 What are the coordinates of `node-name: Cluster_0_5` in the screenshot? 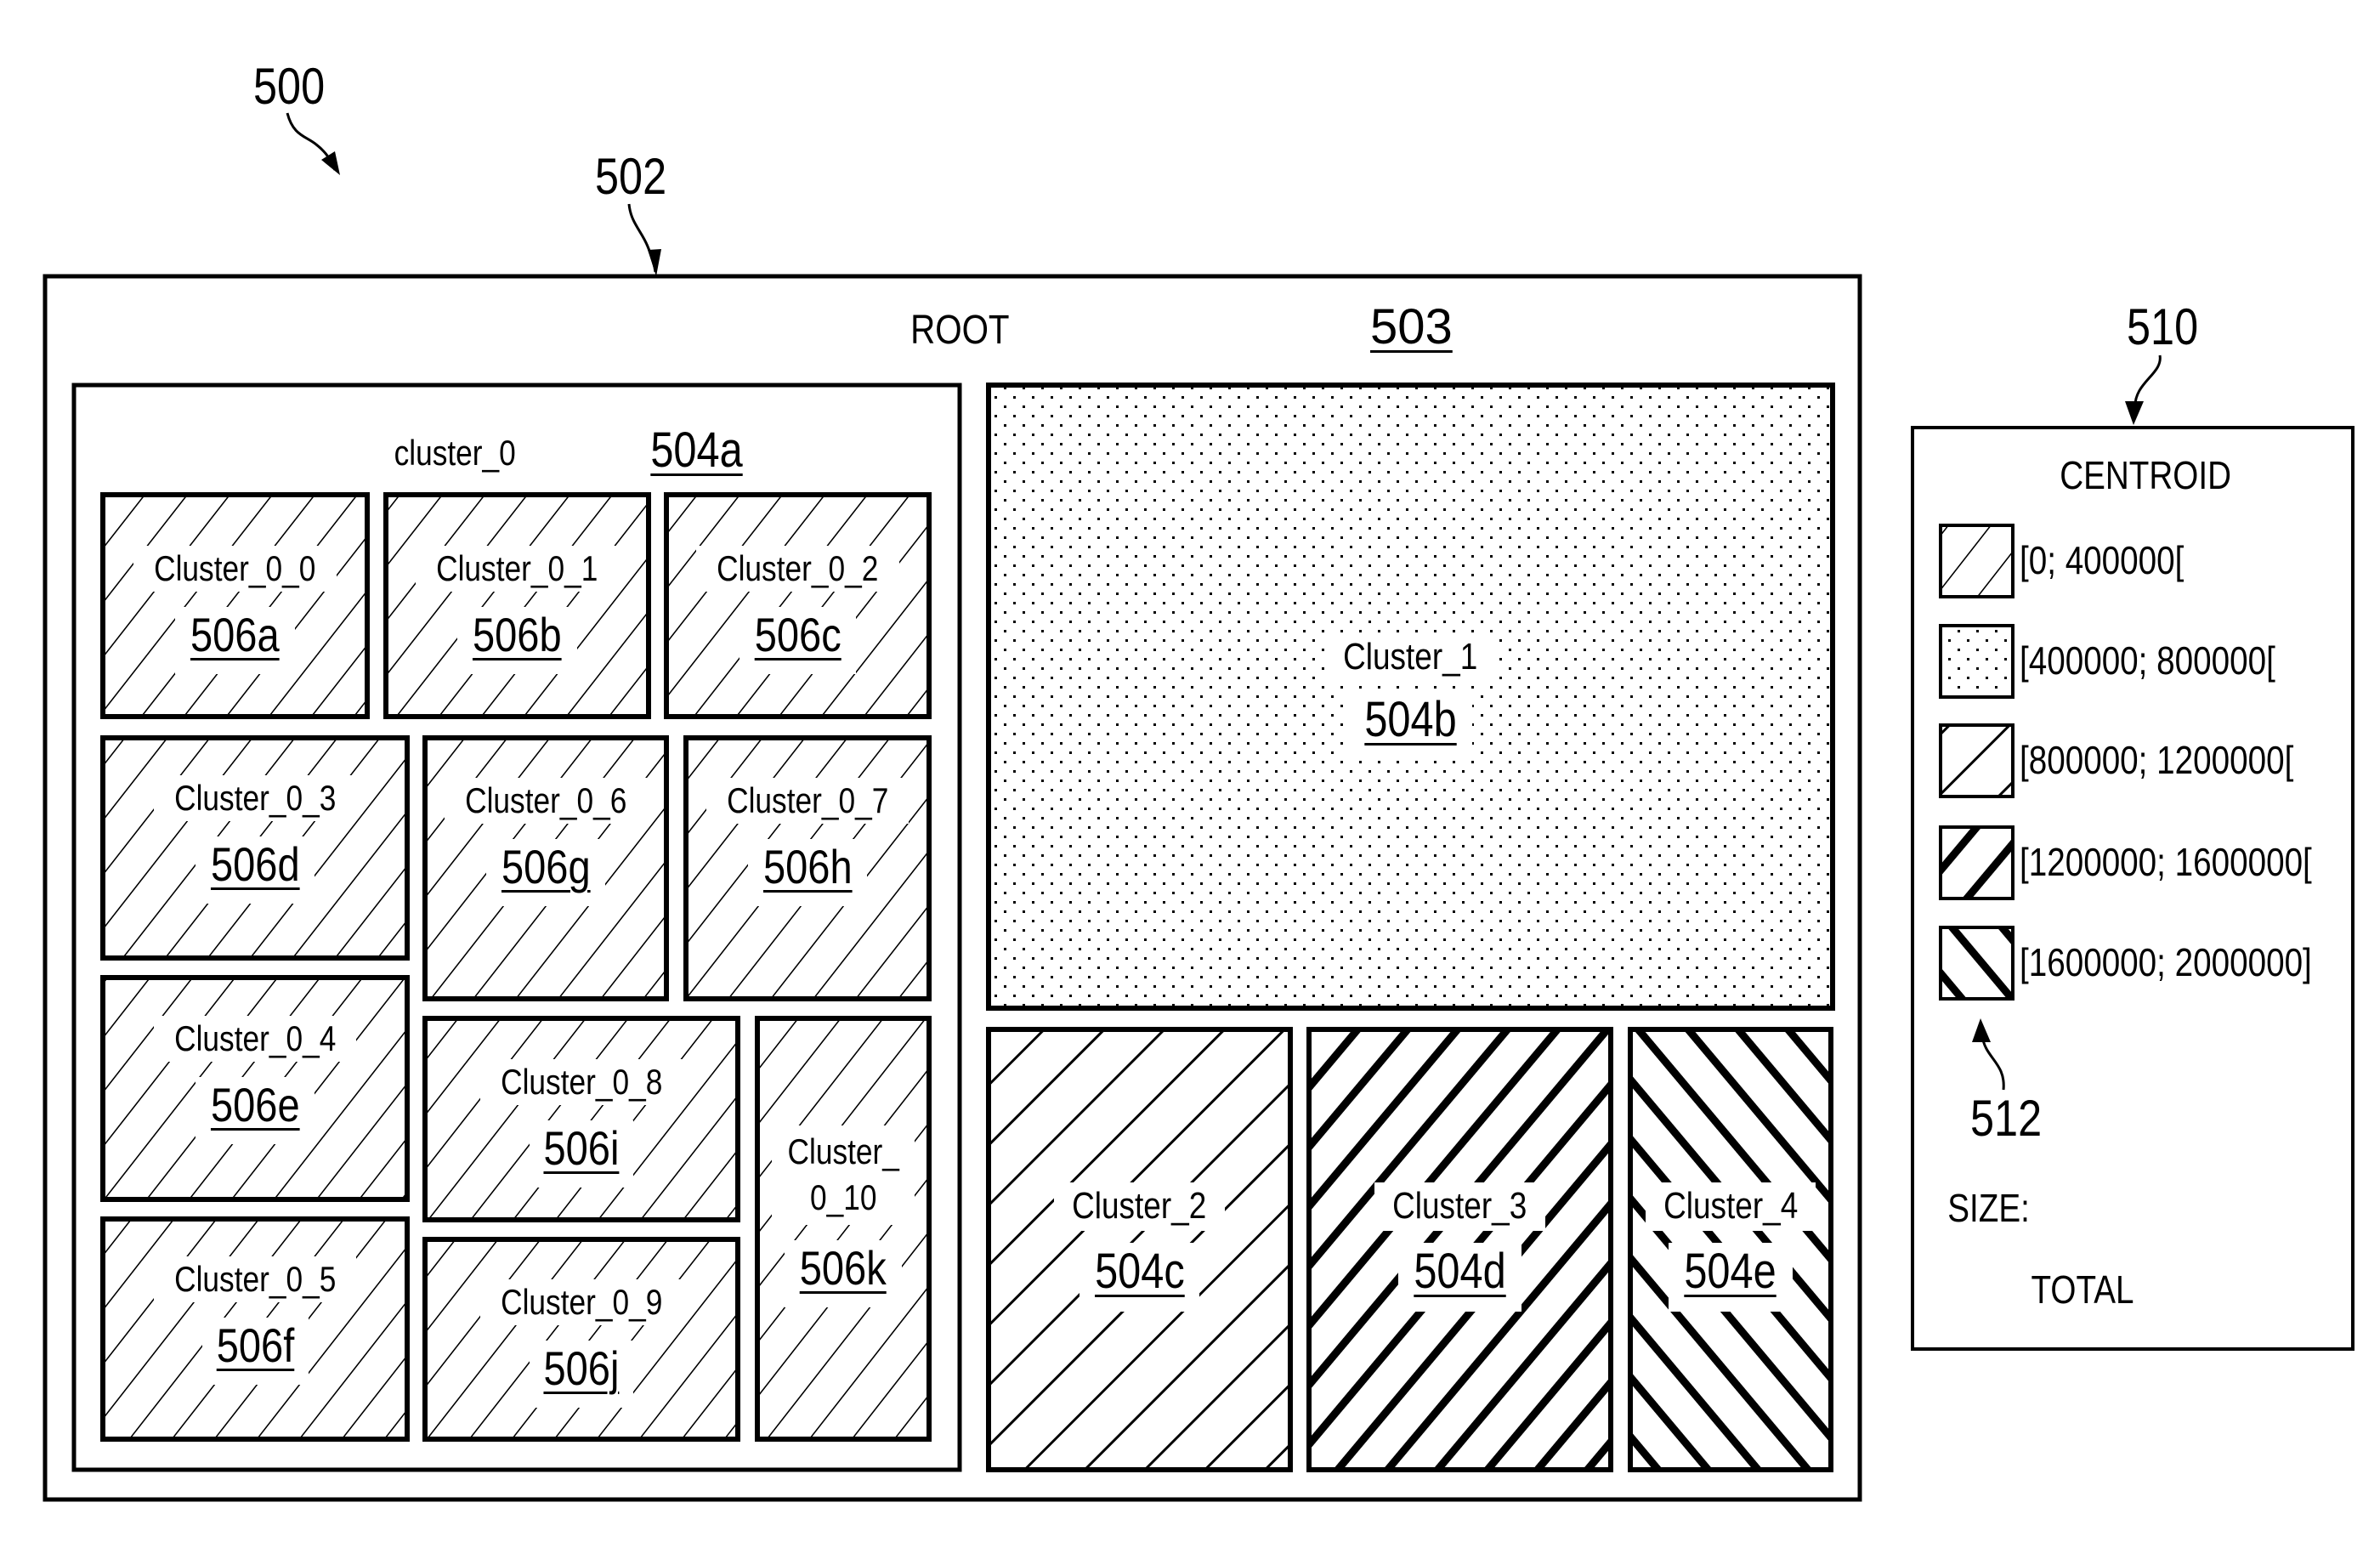 It's located at (255, 1279).